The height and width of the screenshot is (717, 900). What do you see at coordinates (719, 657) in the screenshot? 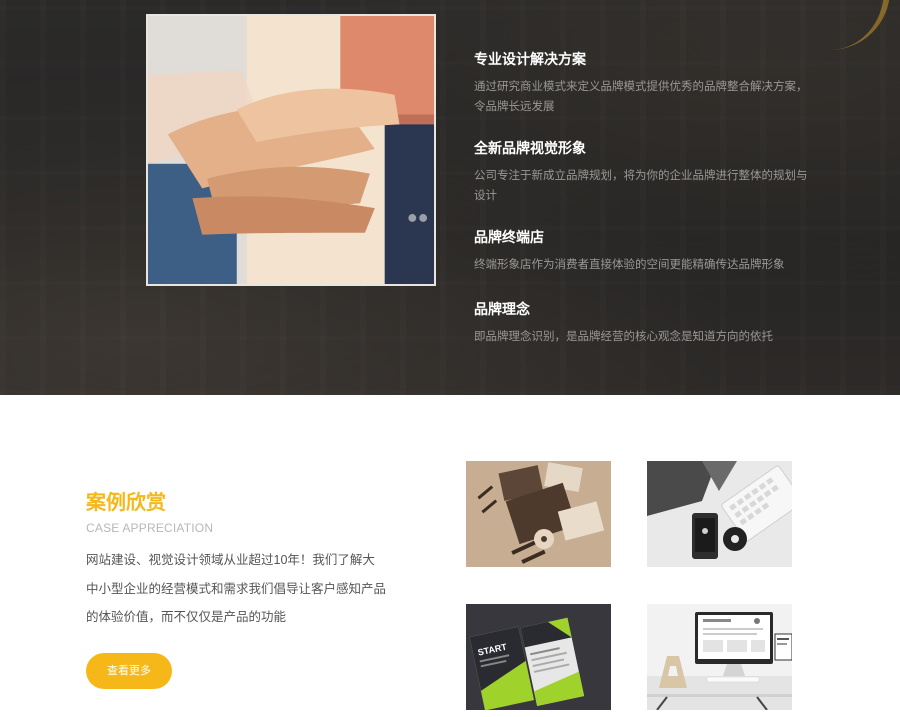
I see `case-thumbnail-workspace` at bounding box center [719, 657].